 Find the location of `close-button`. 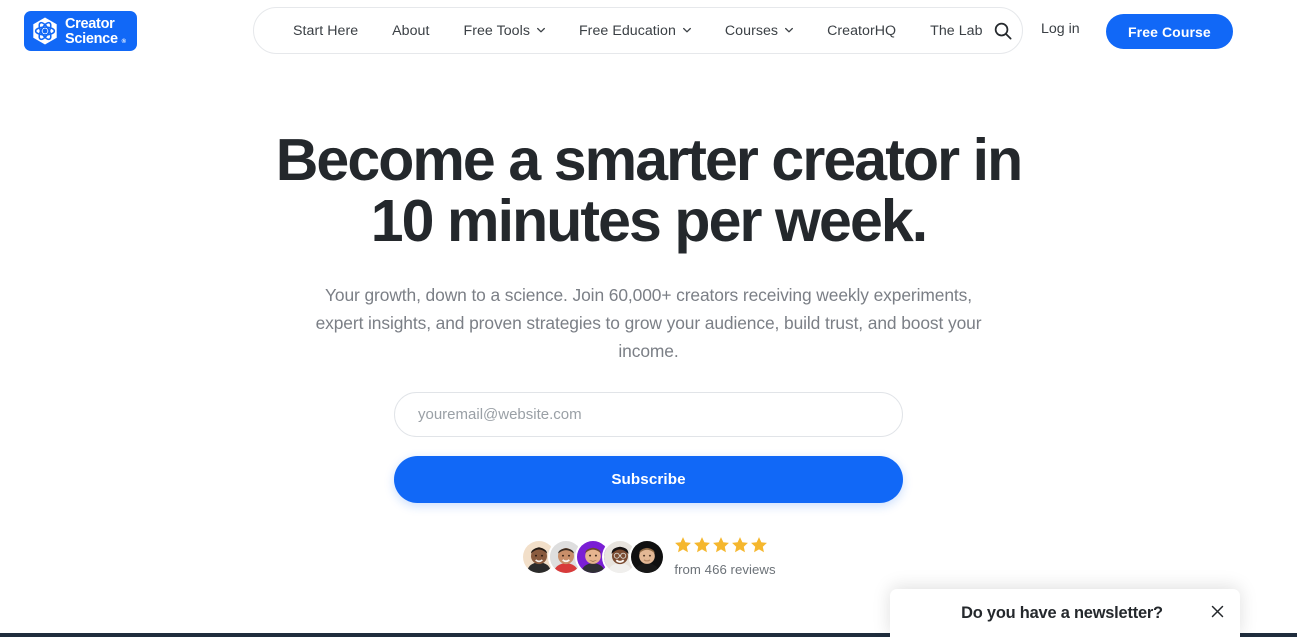

close-button is located at coordinates (1217, 613).